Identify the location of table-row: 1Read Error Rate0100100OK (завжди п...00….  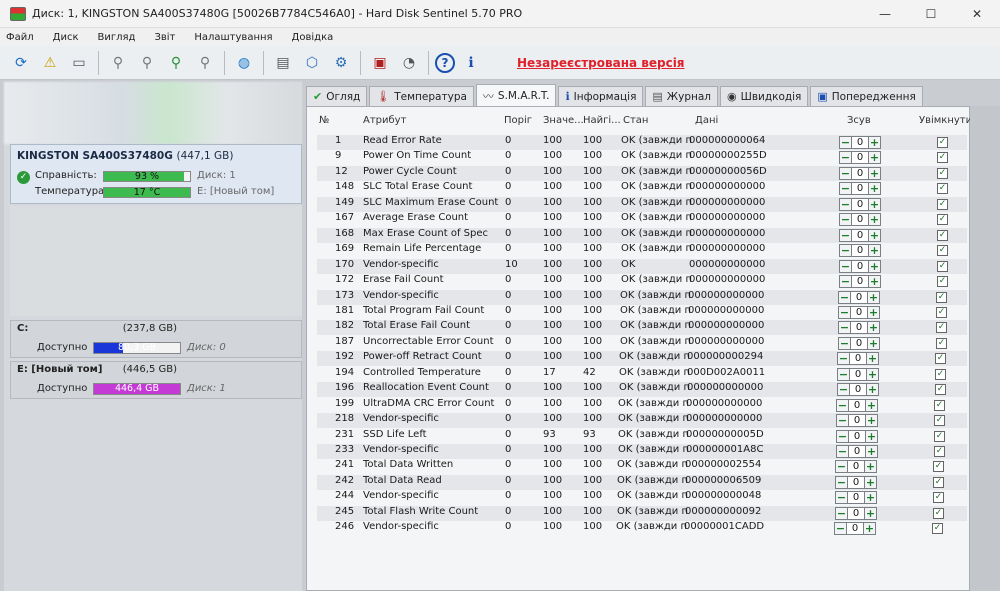
(642, 142).